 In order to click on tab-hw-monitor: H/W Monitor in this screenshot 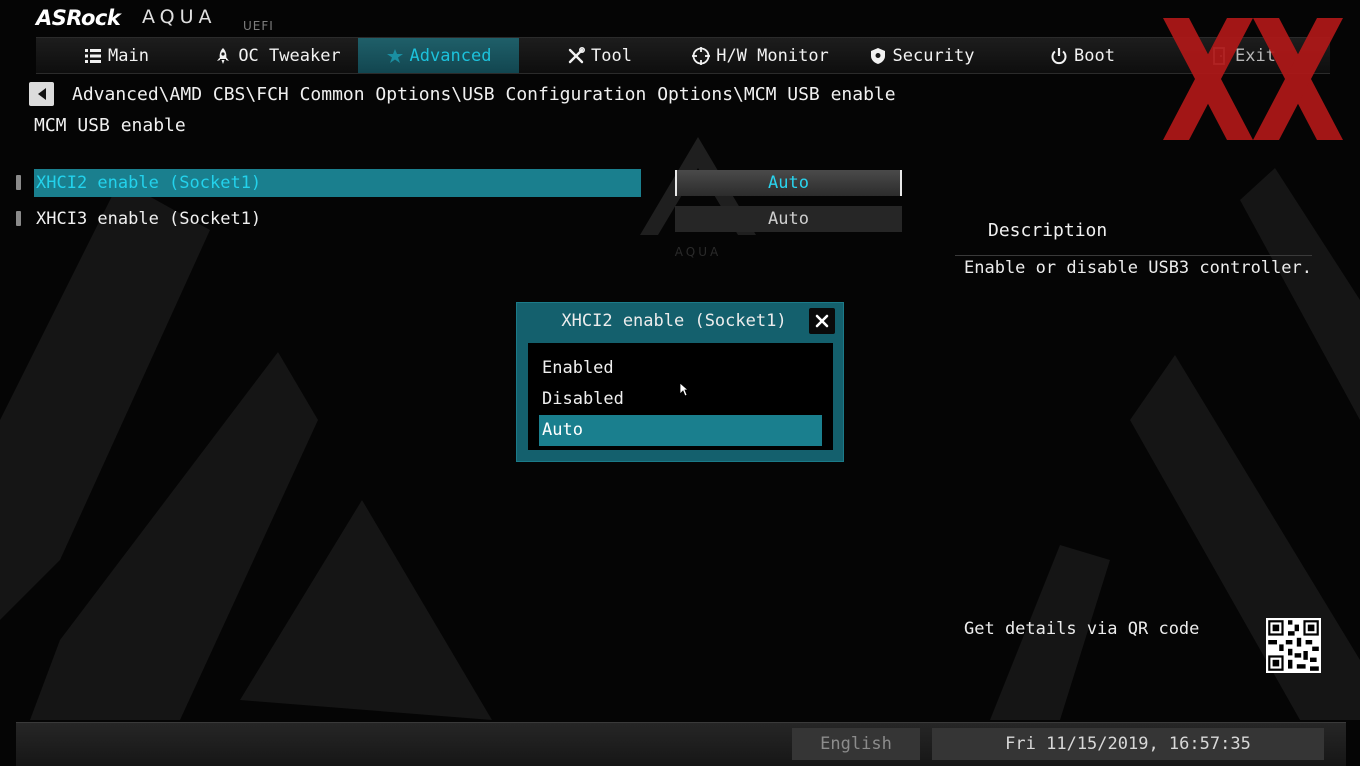, I will do `click(760, 55)`.